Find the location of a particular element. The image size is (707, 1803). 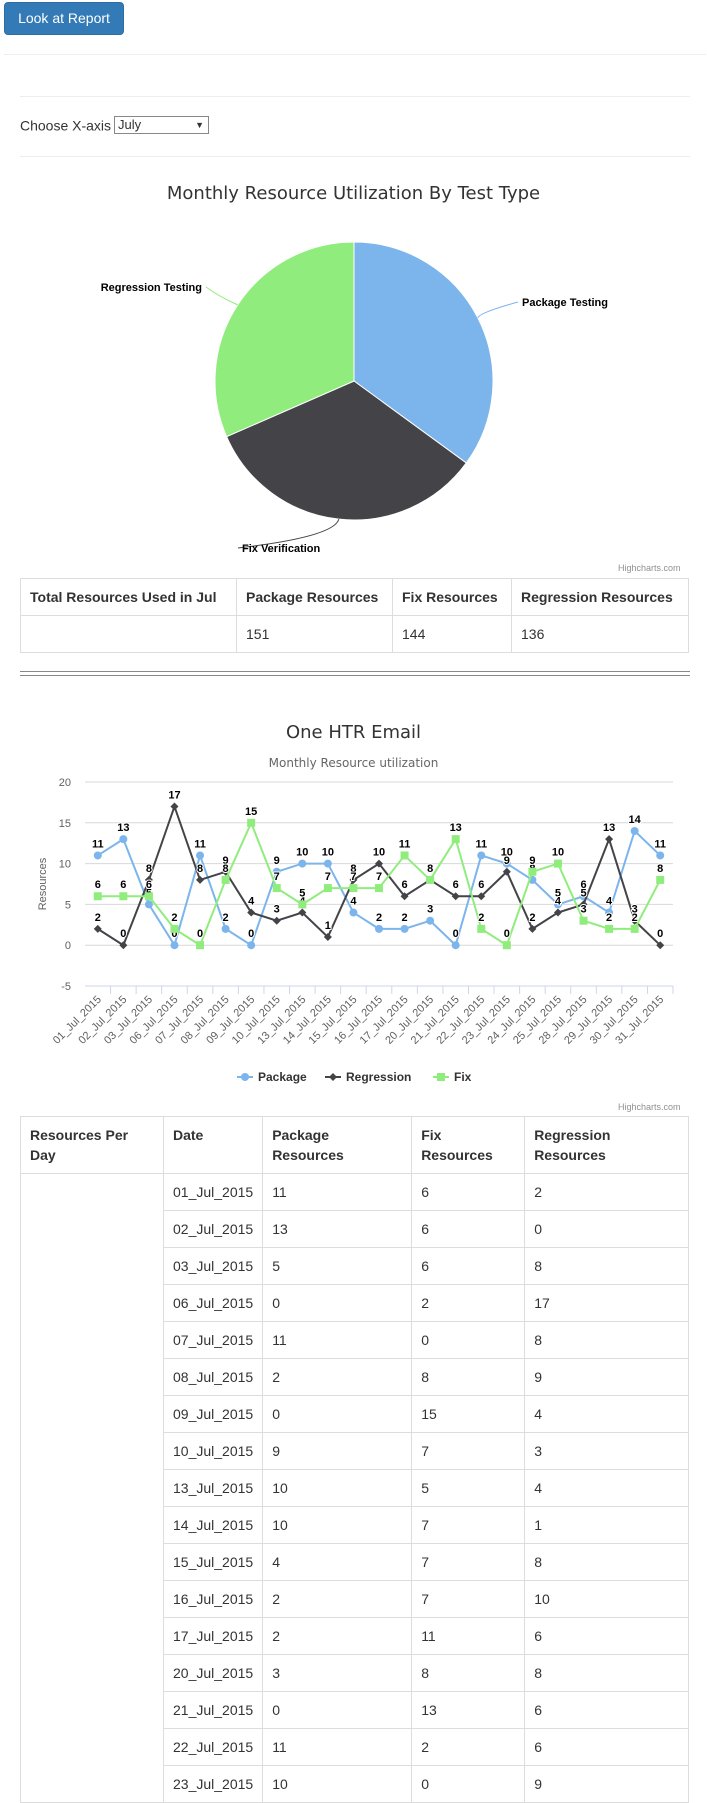

date-cell: 20_Jul_2015 is located at coordinates (213, 1673).